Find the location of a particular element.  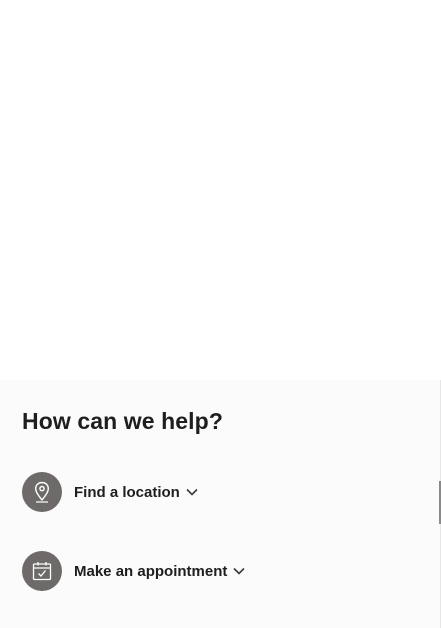

make-appointment-button: Make an appointment is located at coordinates (133, 571).